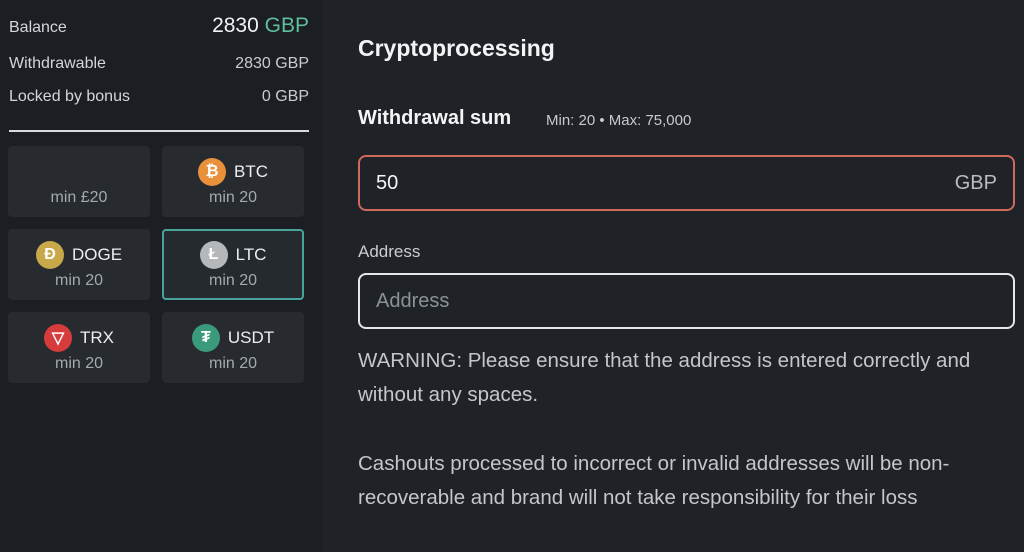  Describe the element at coordinates (251, 171) in the screenshot. I see `method-name: BTC` at that location.